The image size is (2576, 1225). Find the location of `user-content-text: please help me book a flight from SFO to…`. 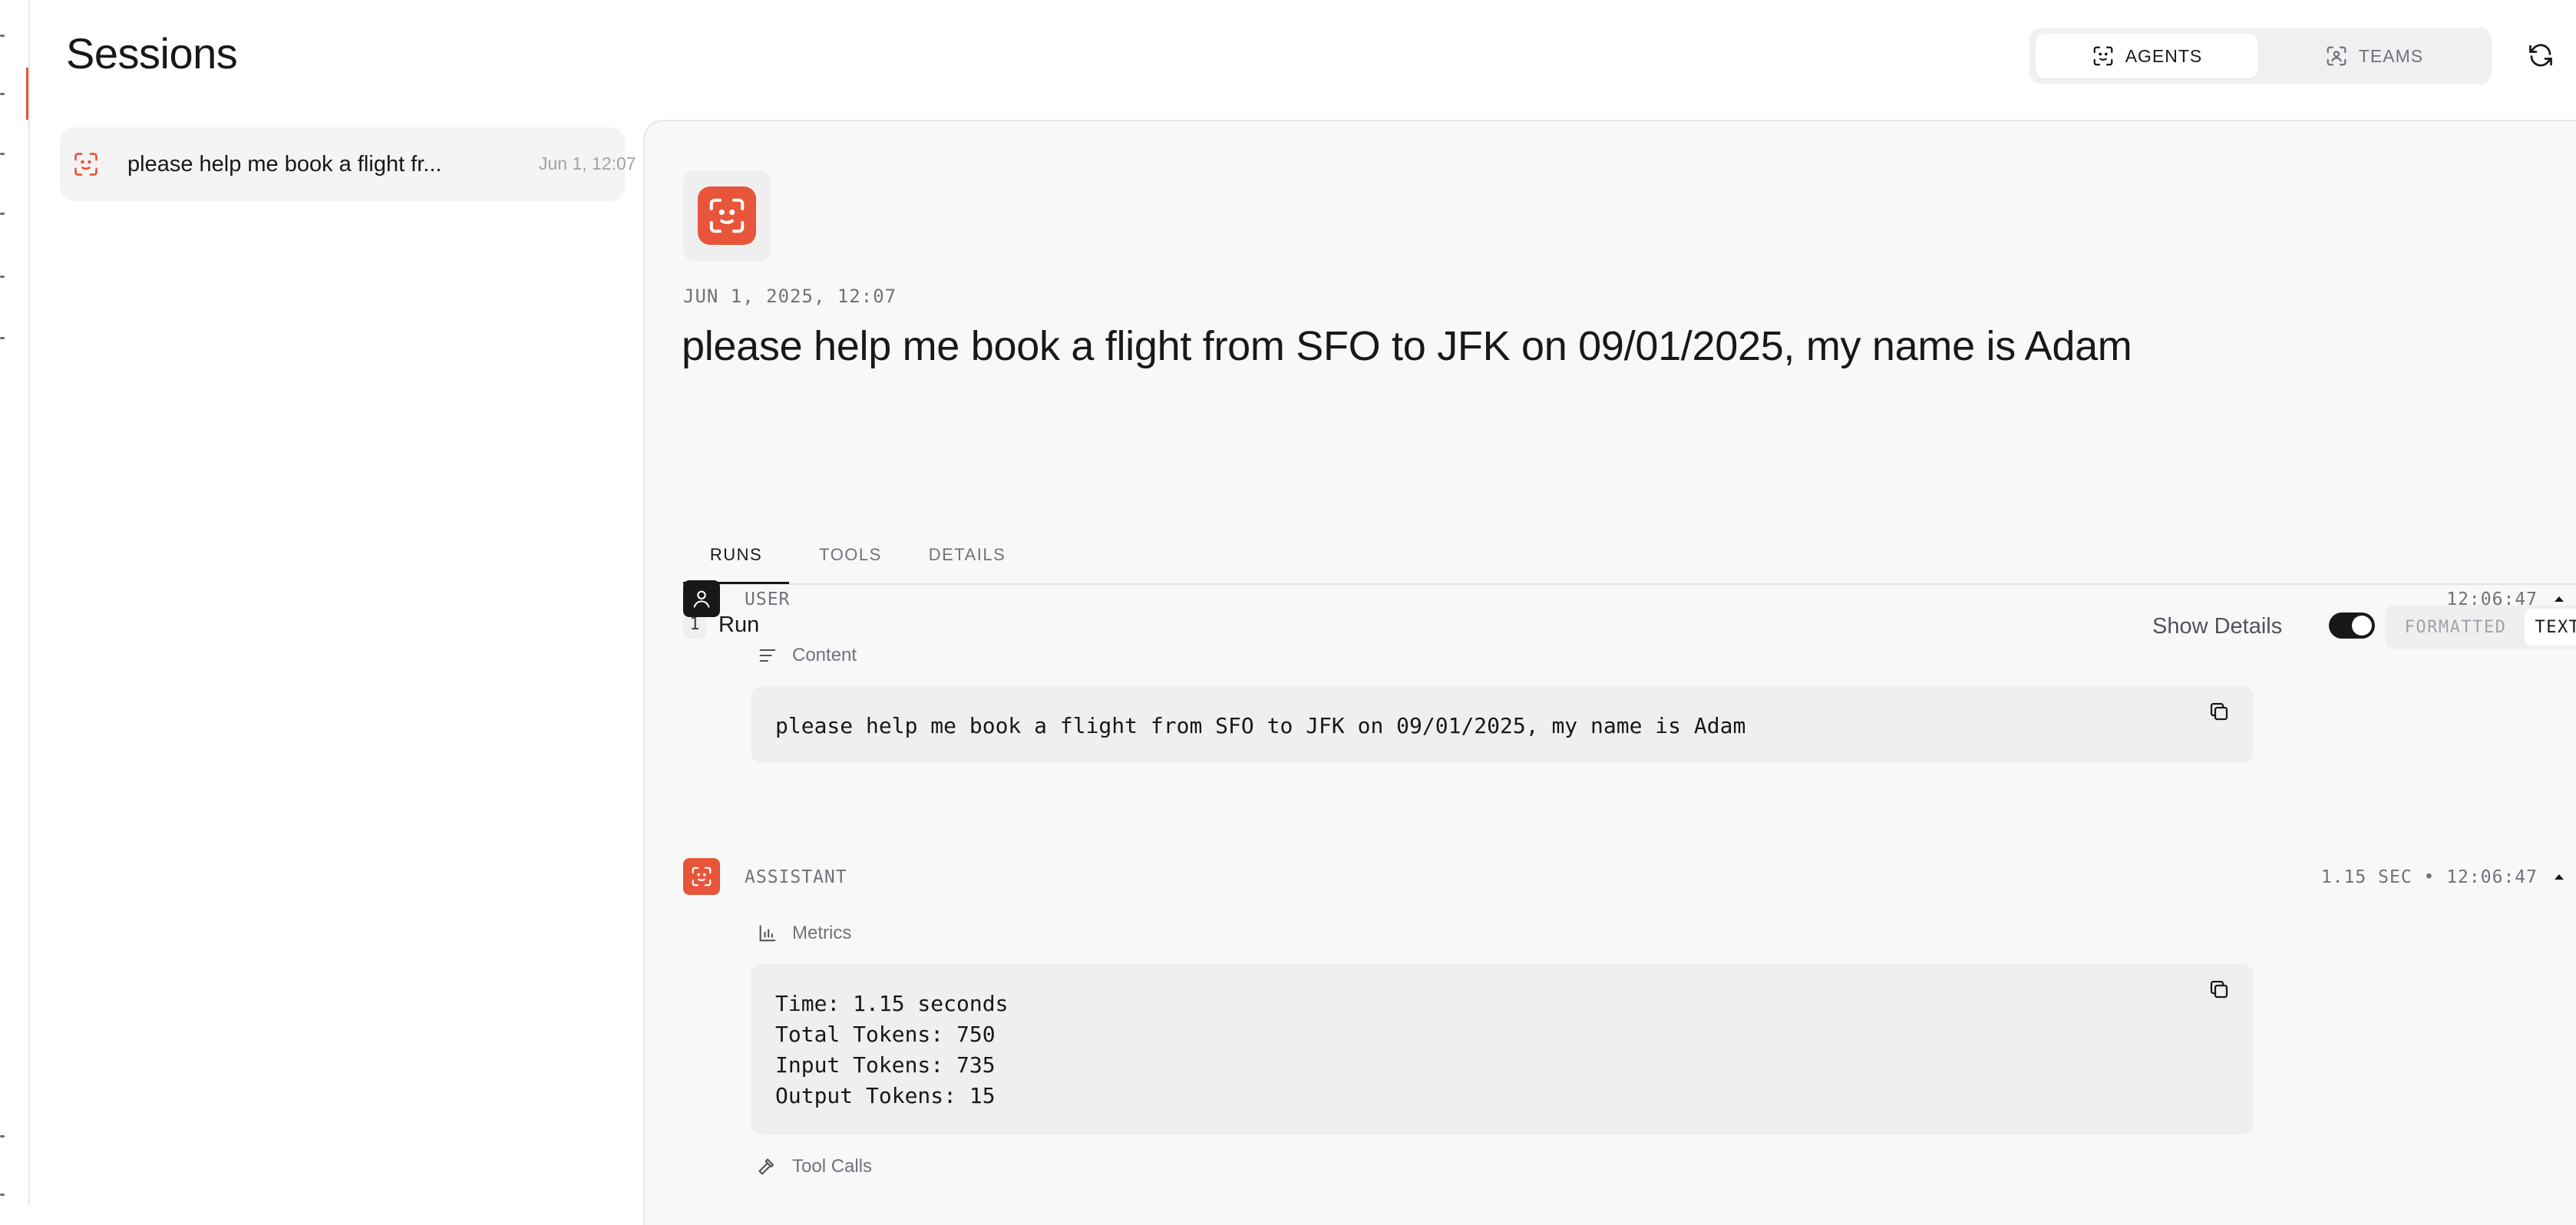

user-content-text: please help me book a flight from SFO to… is located at coordinates (1260, 726).